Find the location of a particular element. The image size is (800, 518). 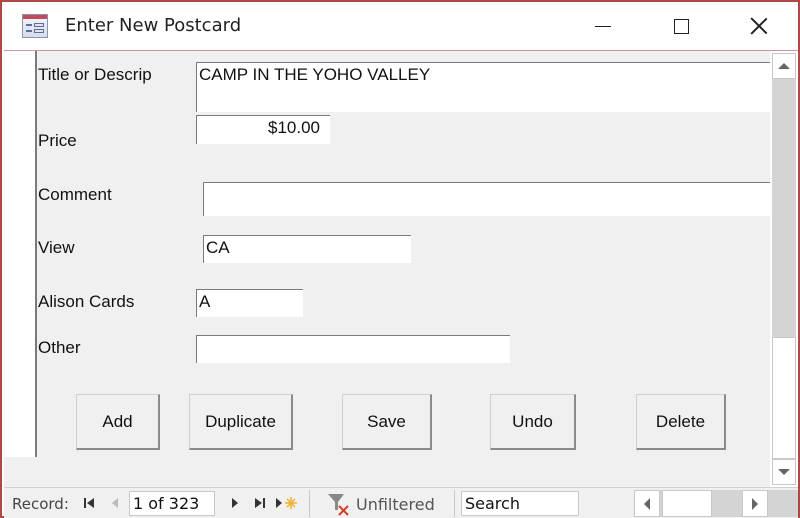

scroll-left-button is located at coordinates (647, 503).